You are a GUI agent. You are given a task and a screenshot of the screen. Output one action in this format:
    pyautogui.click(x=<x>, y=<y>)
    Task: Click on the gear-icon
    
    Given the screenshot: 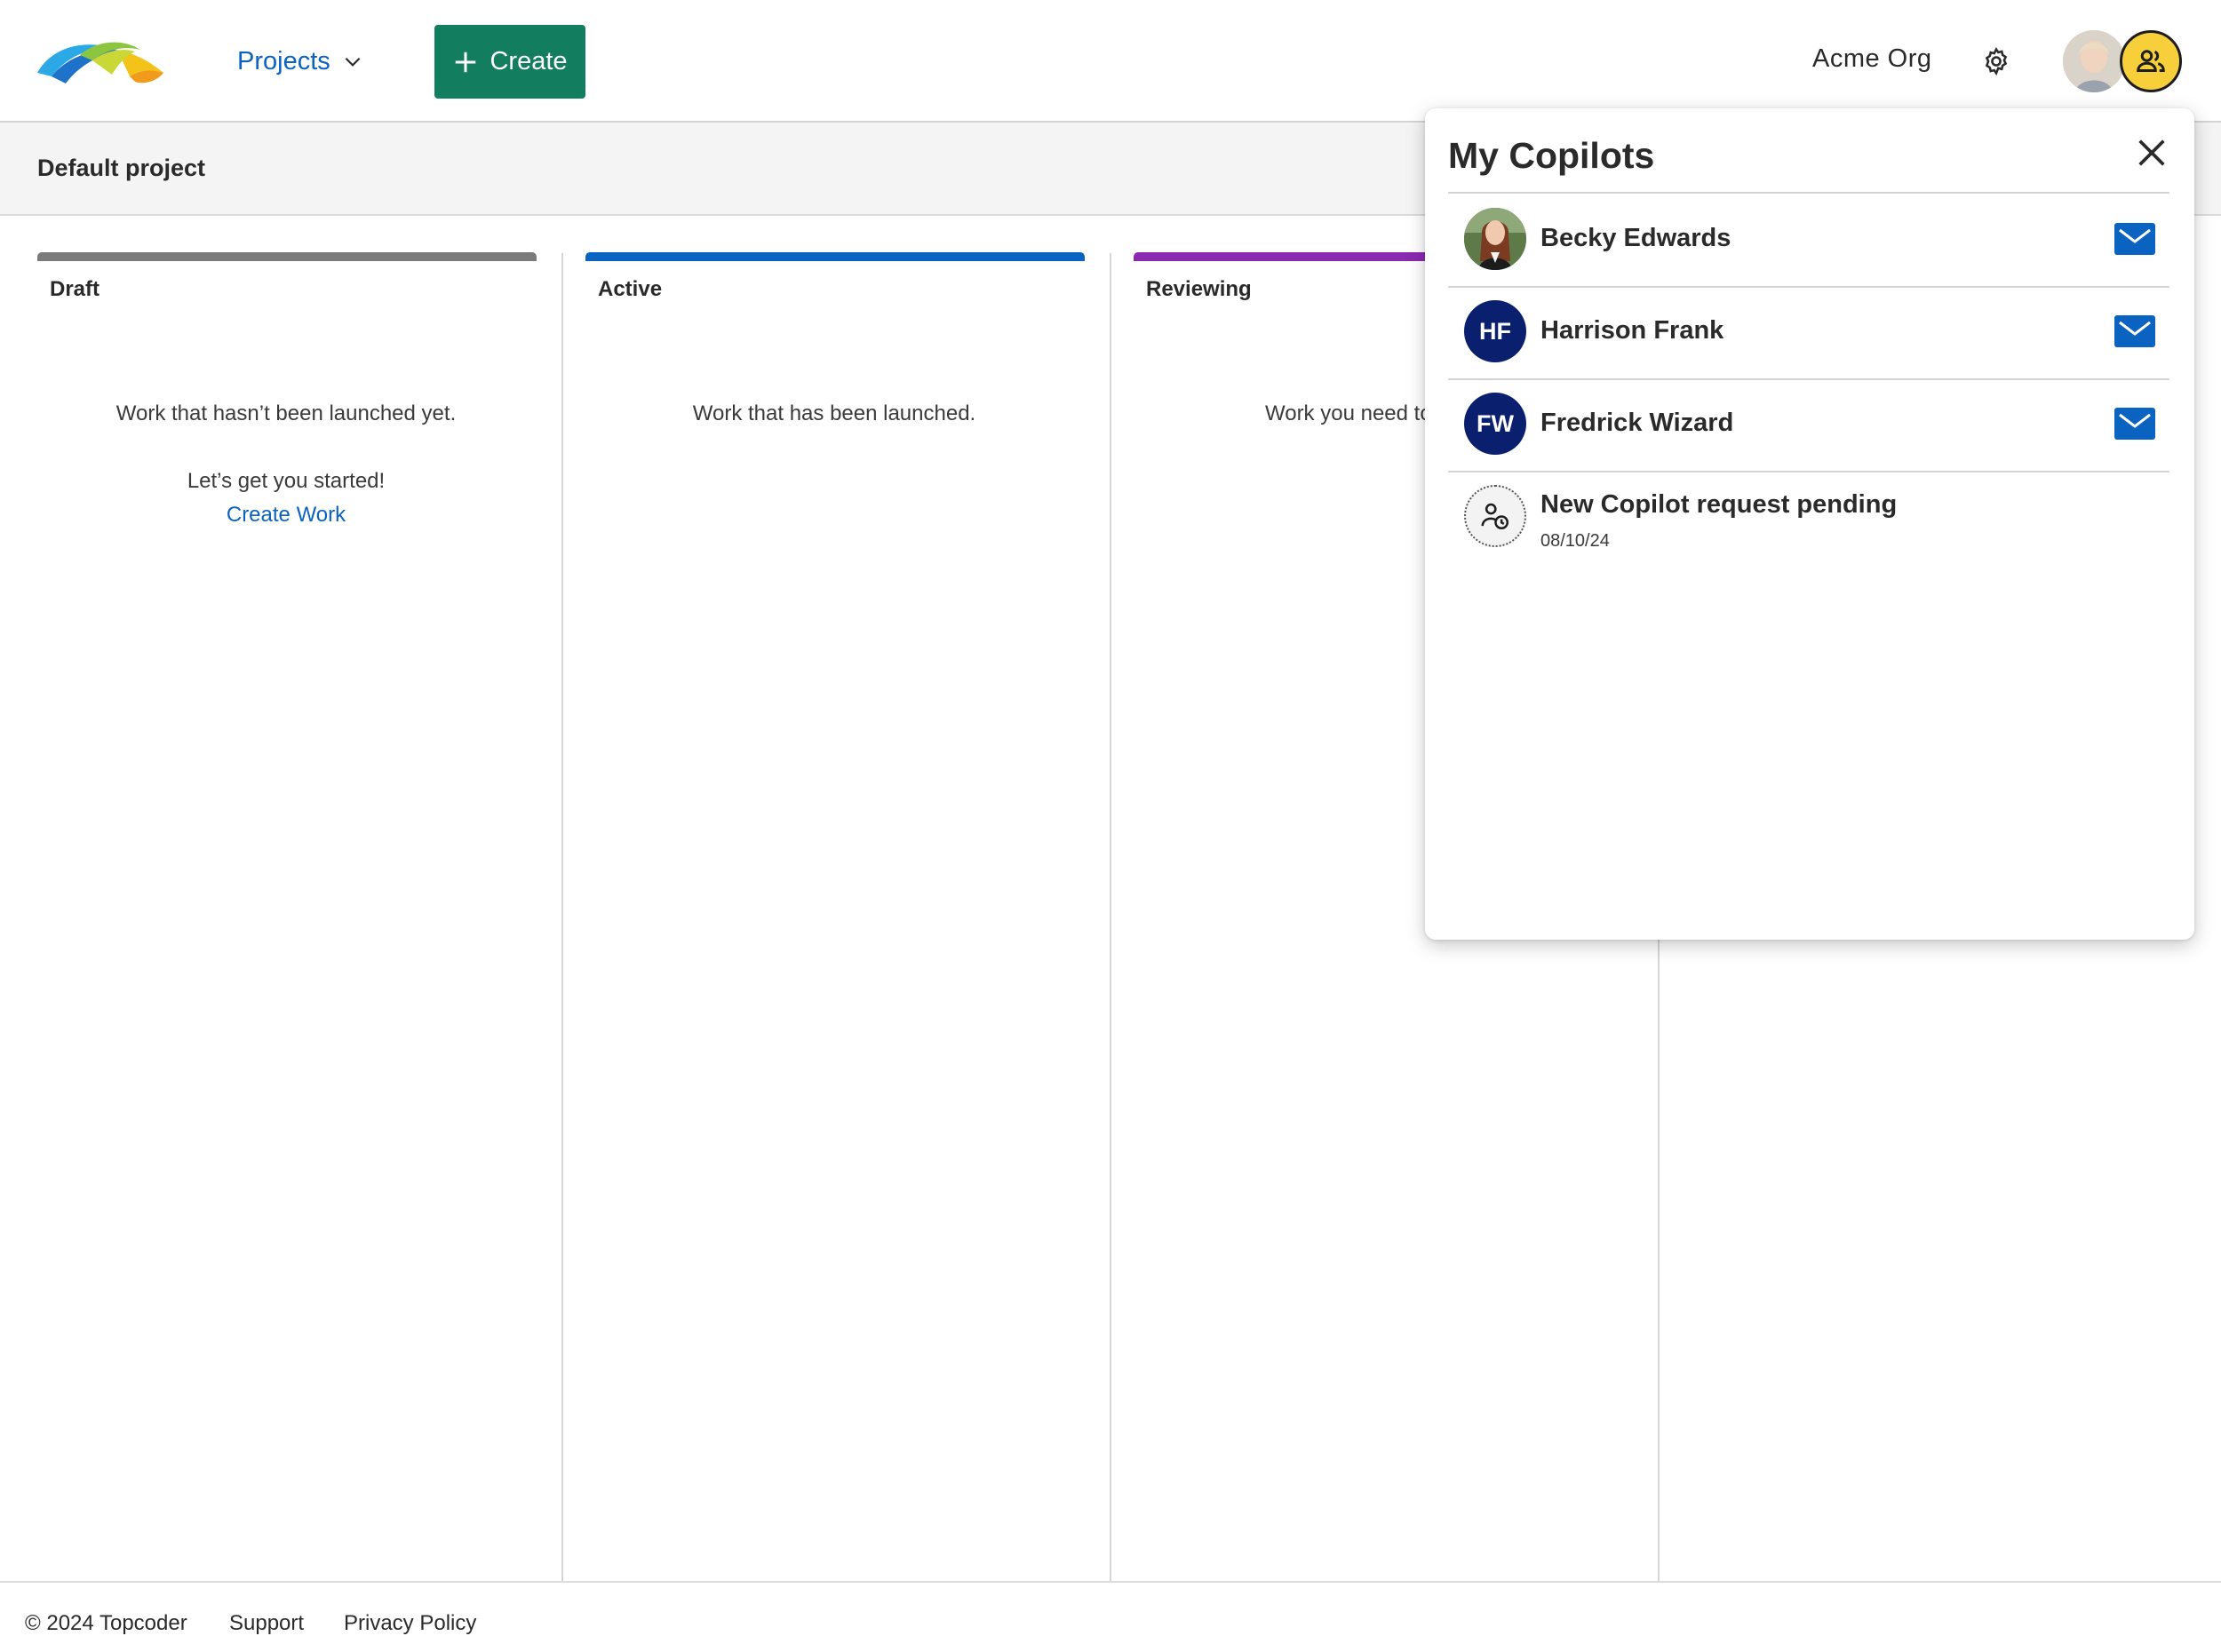 What is the action you would take?
    pyautogui.click(x=1996, y=61)
    